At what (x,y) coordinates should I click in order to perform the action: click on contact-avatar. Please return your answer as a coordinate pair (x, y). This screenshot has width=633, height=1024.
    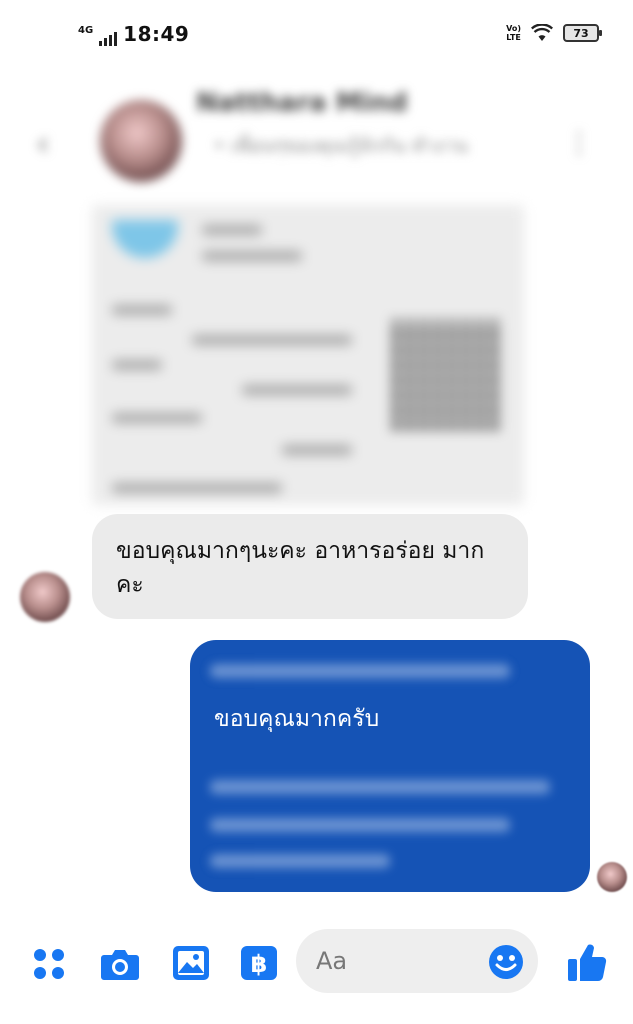
    Looking at the image, I should click on (141, 141).